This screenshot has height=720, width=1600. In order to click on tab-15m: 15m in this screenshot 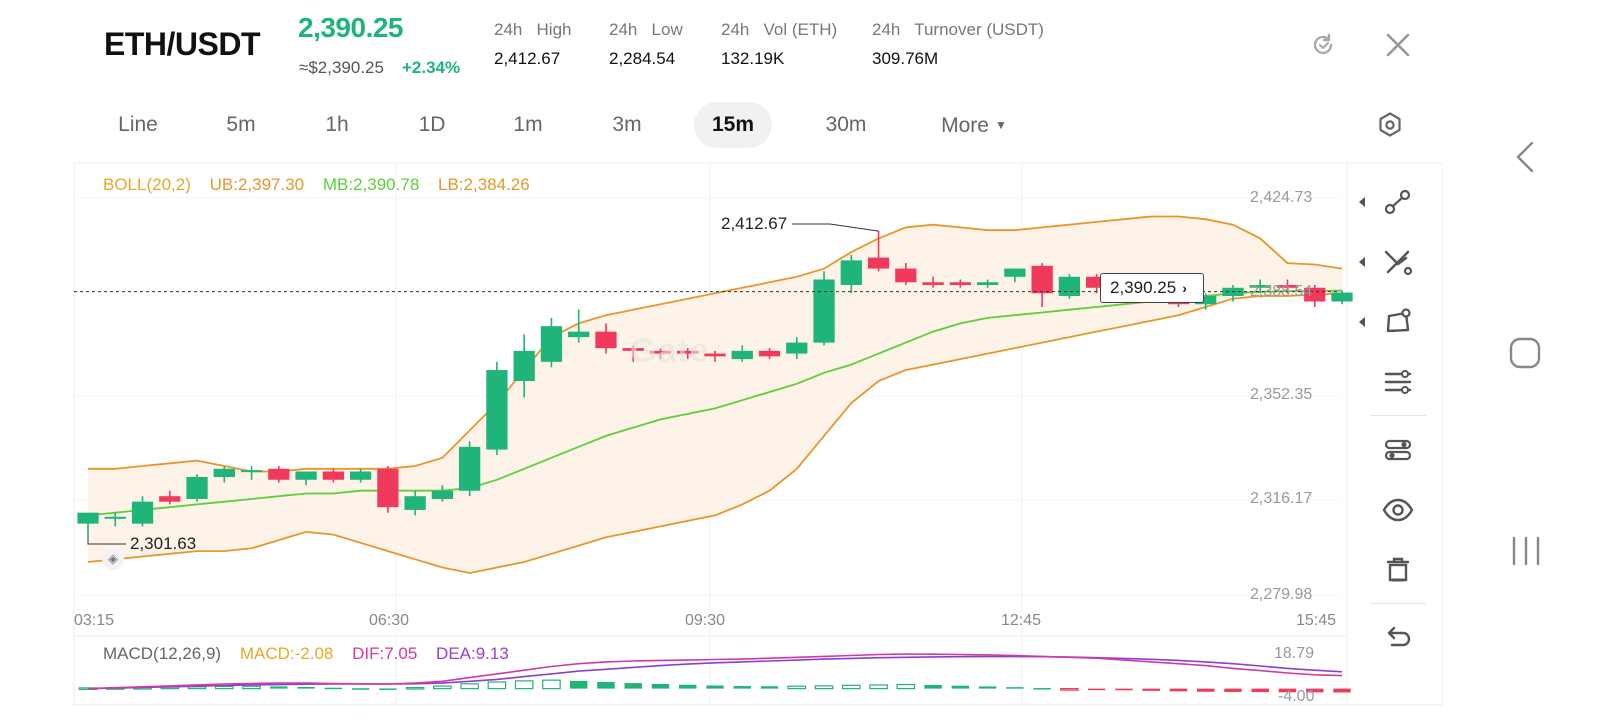, I will do `click(733, 125)`.